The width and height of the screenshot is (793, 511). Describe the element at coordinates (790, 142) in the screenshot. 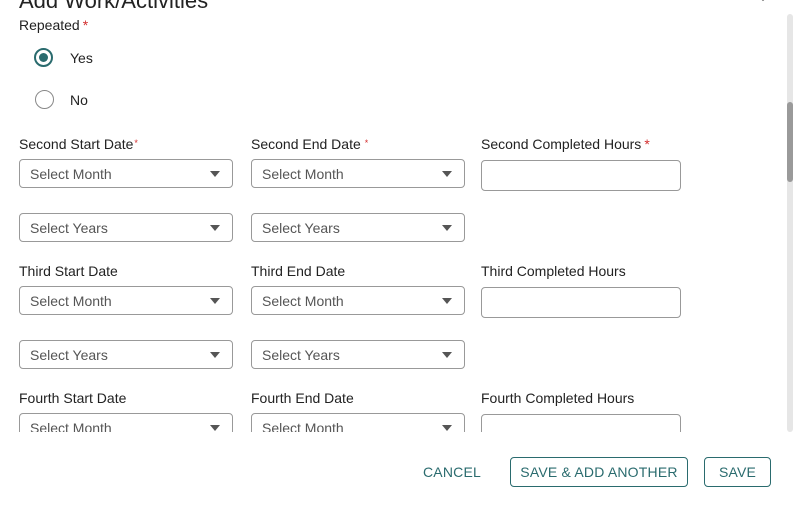

I see `scrollbar-thumb` at that location.